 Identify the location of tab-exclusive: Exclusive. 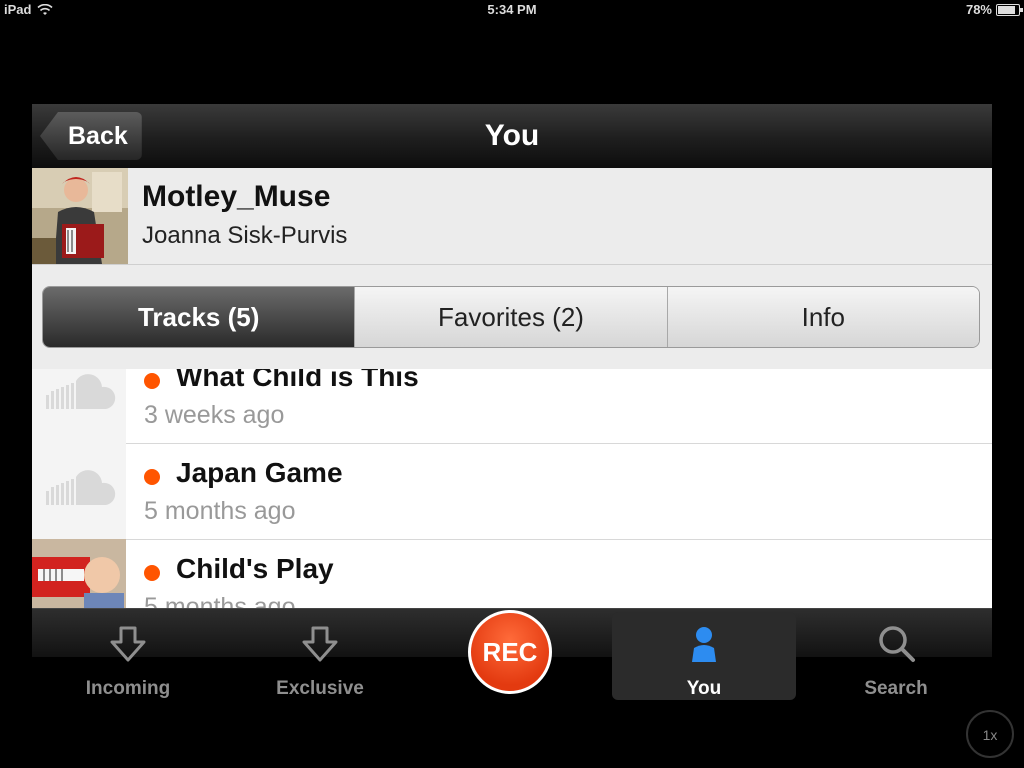
(320, 656).